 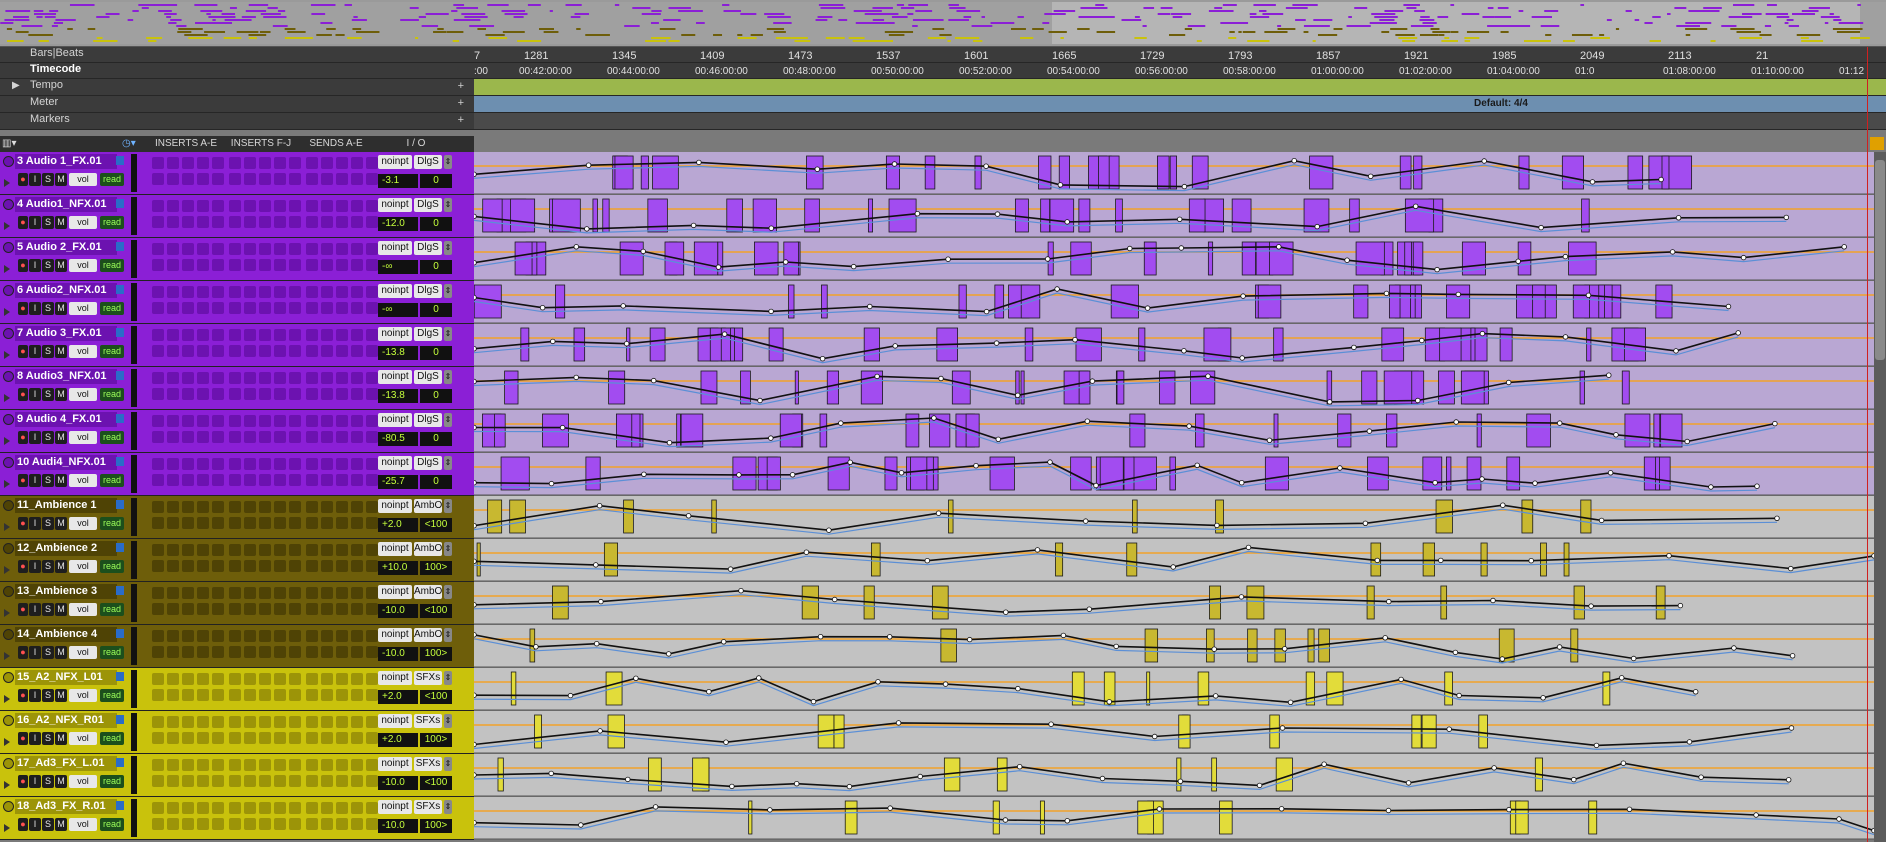 I want to click on volume-readout: -25.7, so click(x=398, y=482).